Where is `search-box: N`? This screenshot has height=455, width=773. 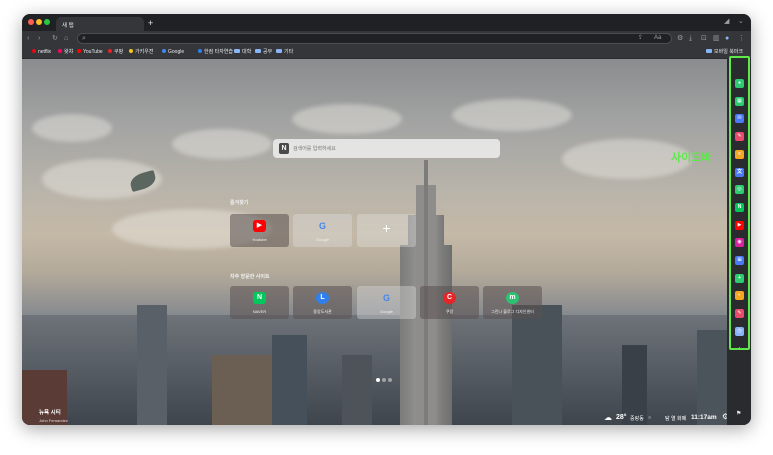
search-box: N is located at coordinates (386, 148).